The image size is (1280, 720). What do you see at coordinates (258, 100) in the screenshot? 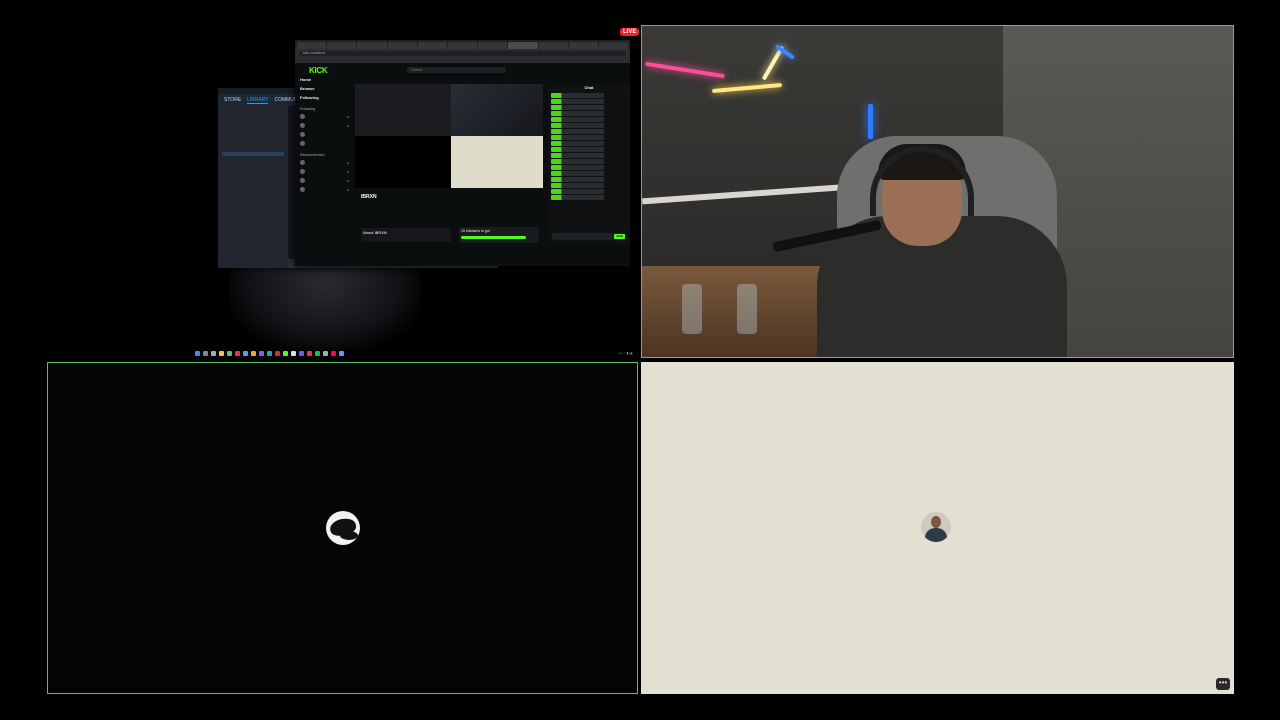
I see `steam-nav-library: LIBRARY` at bounding box center [258, 100].